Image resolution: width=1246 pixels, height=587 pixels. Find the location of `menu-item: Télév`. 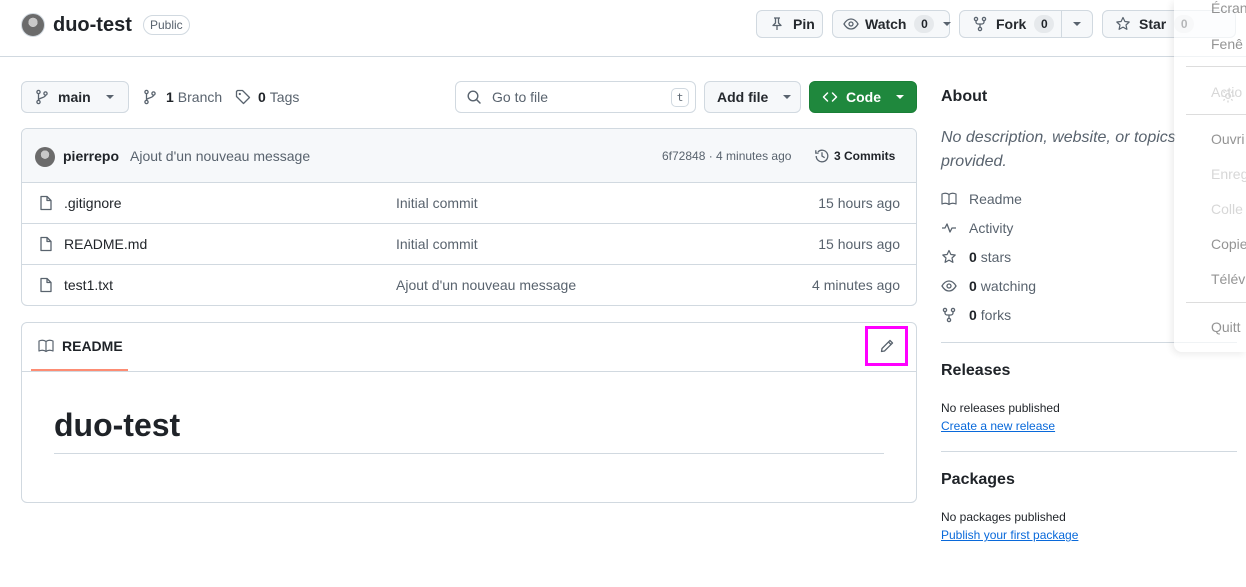

menu-item: Télév is located at coordinates (1228, 279).